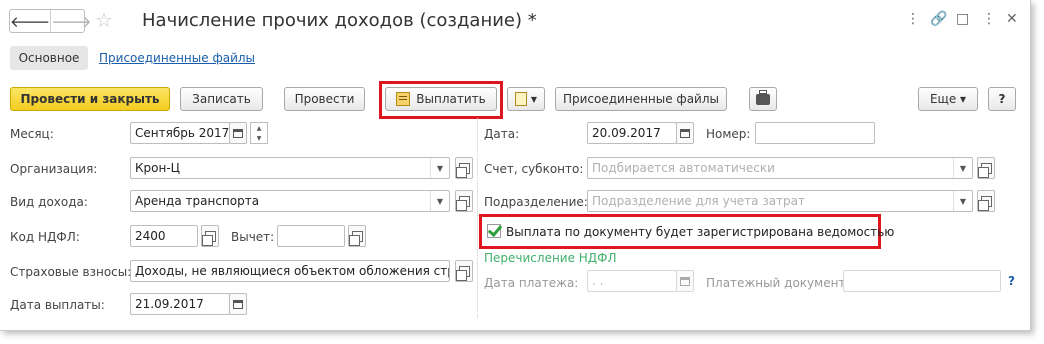 The image size is (1044, 344). I want to click on help-button: ?, so click(1002, 99).